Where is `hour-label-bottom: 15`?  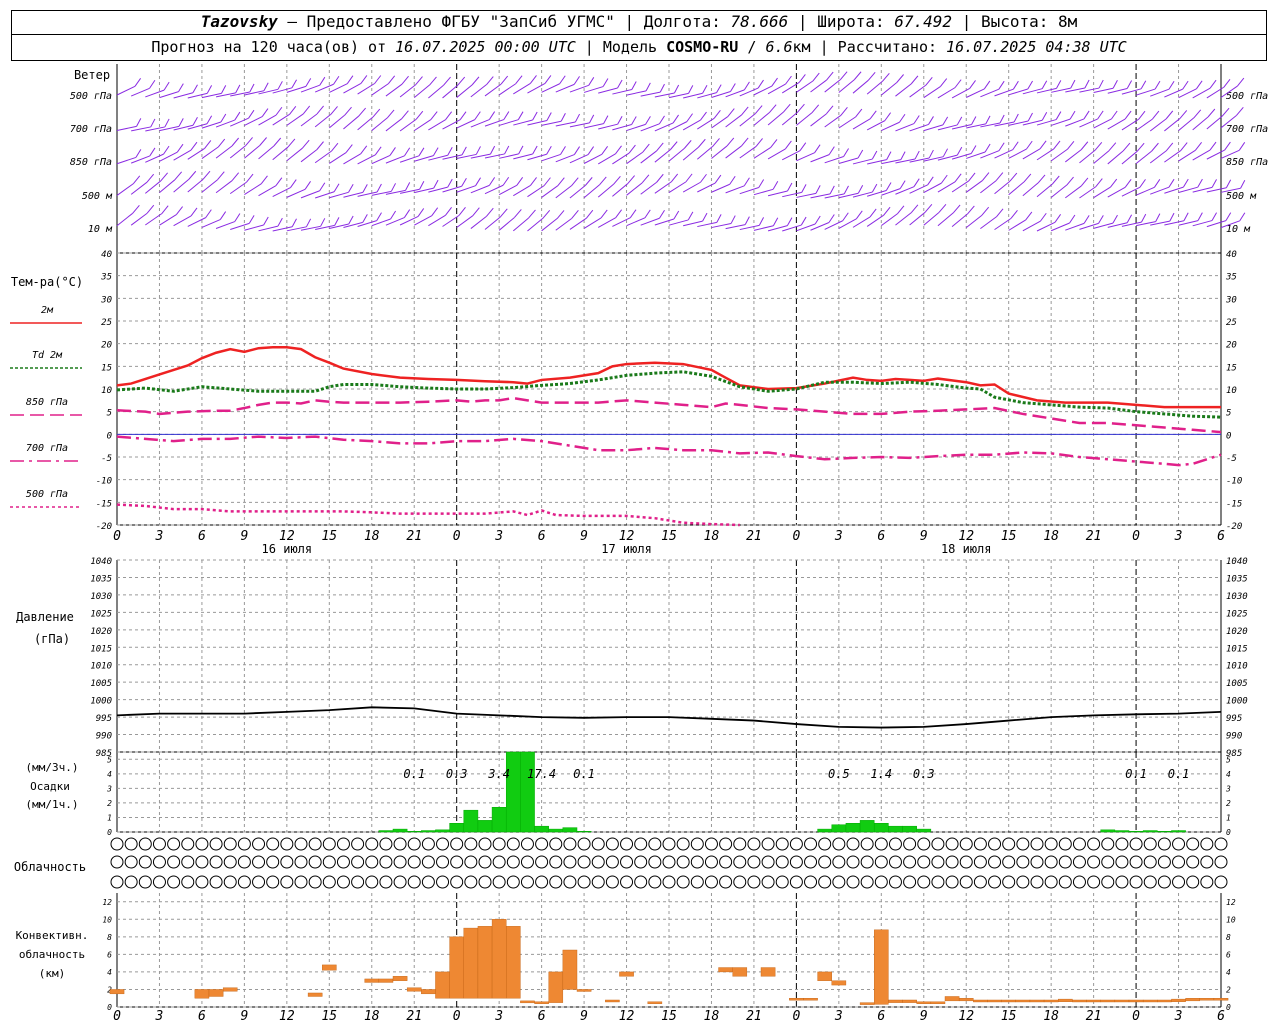
hour-label-bottom: 15 is located at coordinates (669, 1016).